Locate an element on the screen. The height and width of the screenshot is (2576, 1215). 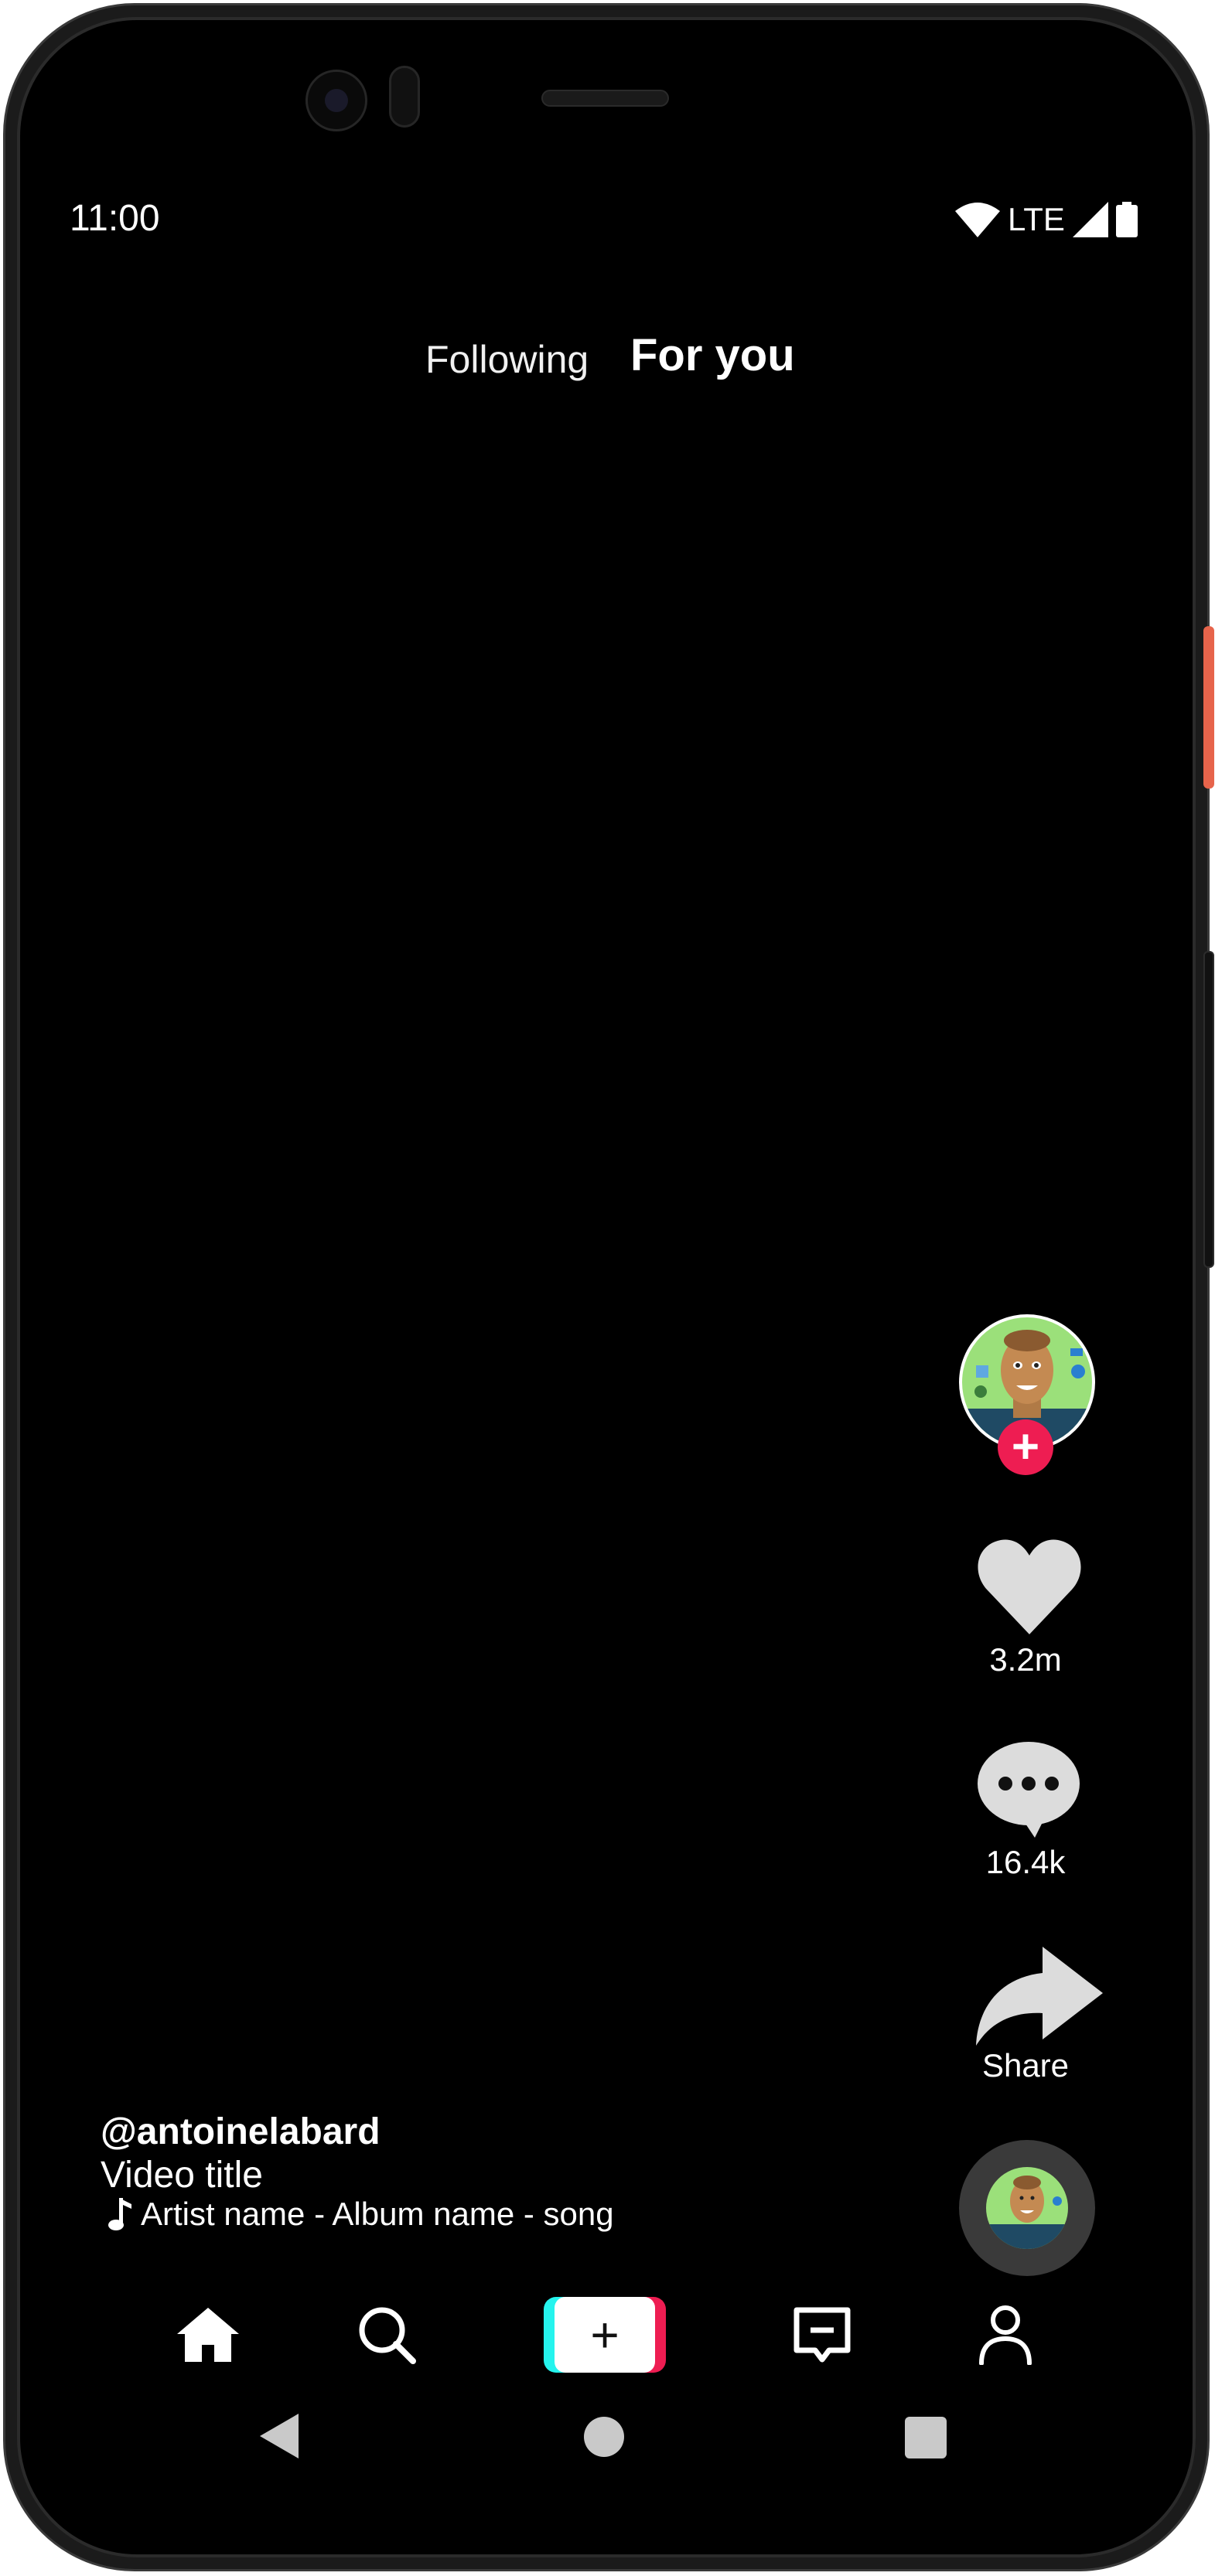
music-disc-avatar is located at coordinates (1027, 2208).